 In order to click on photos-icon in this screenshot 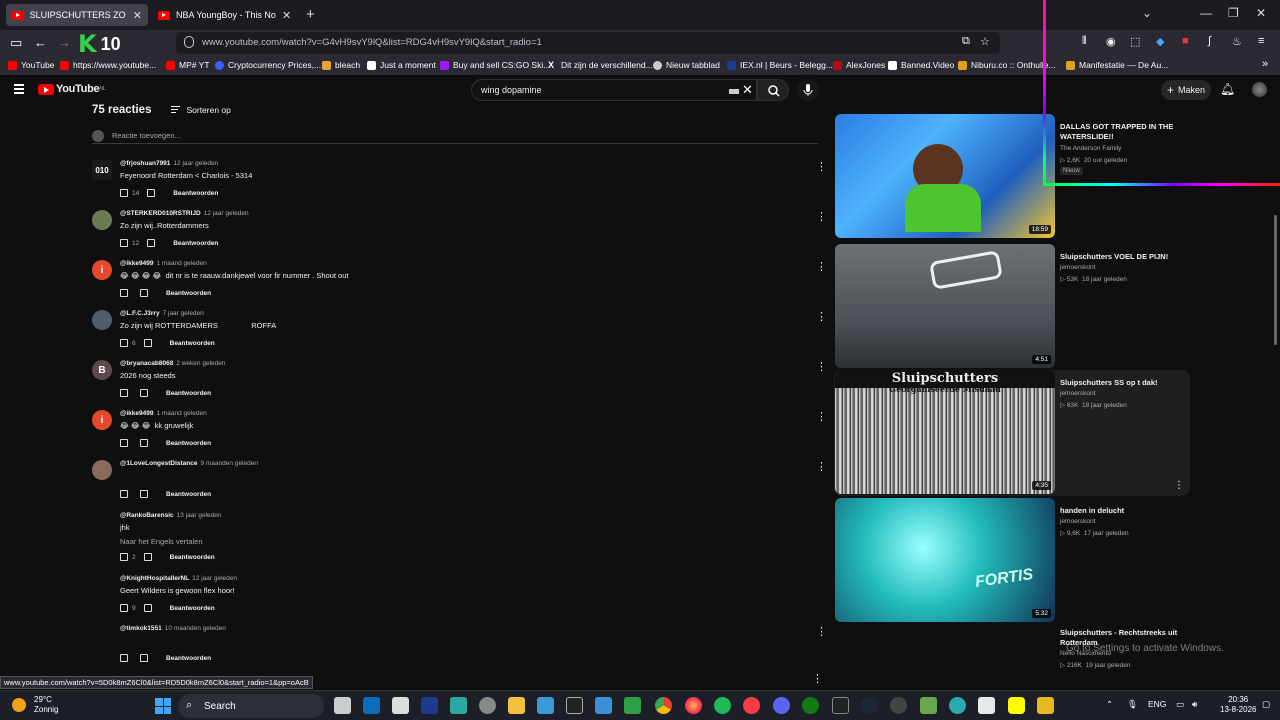, I will do `click(603, 705)`.